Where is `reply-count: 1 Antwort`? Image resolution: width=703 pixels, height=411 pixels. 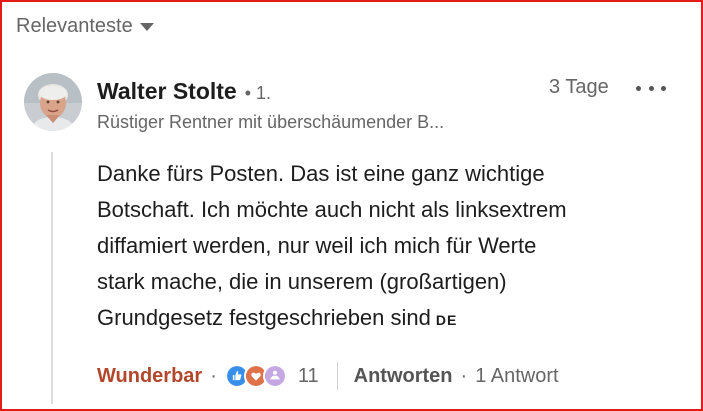 reply-count: 1 Antwort is located at coordinates (516, 376).